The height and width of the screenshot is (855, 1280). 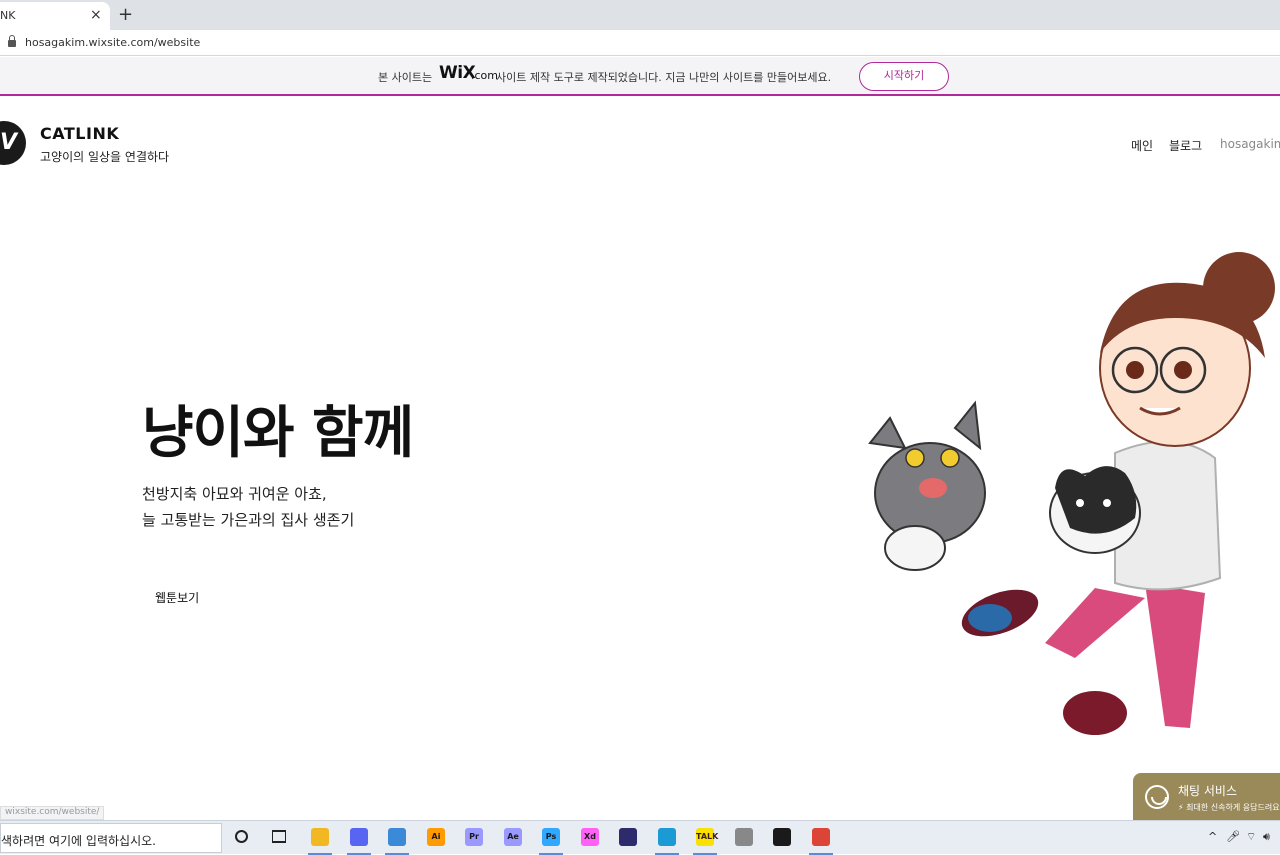 I want to click on taskbar-search-input: 색하려면 여기에 입력하십시오., so click(x=111, y=838).